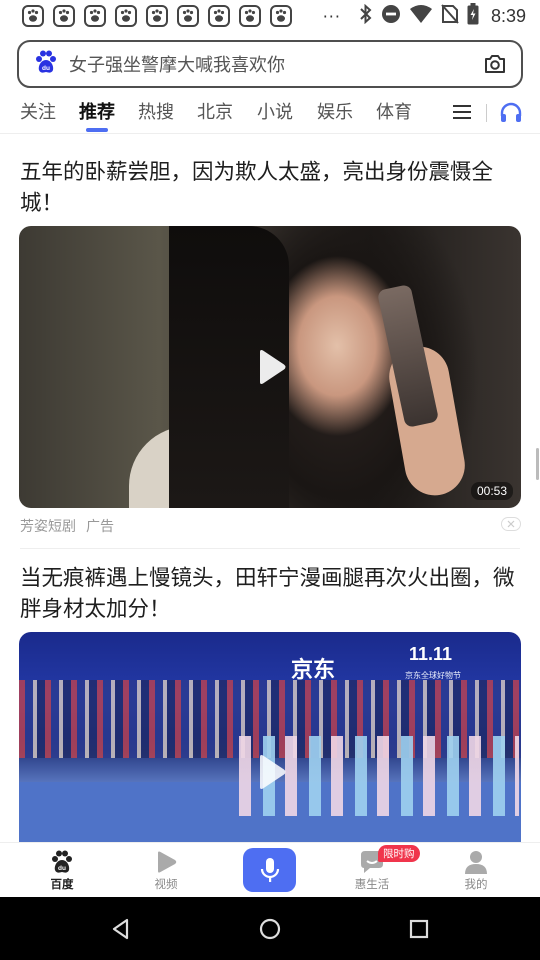 This screenshot has height=960, width=540. I want to click on system-navigation-bar, so click(270, 928).